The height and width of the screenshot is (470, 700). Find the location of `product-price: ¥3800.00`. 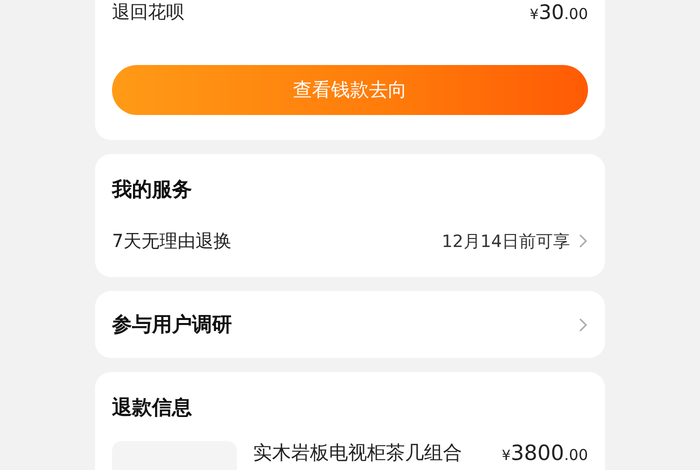

product-price: ¥3800.00 is located at coordinates (545, 453).